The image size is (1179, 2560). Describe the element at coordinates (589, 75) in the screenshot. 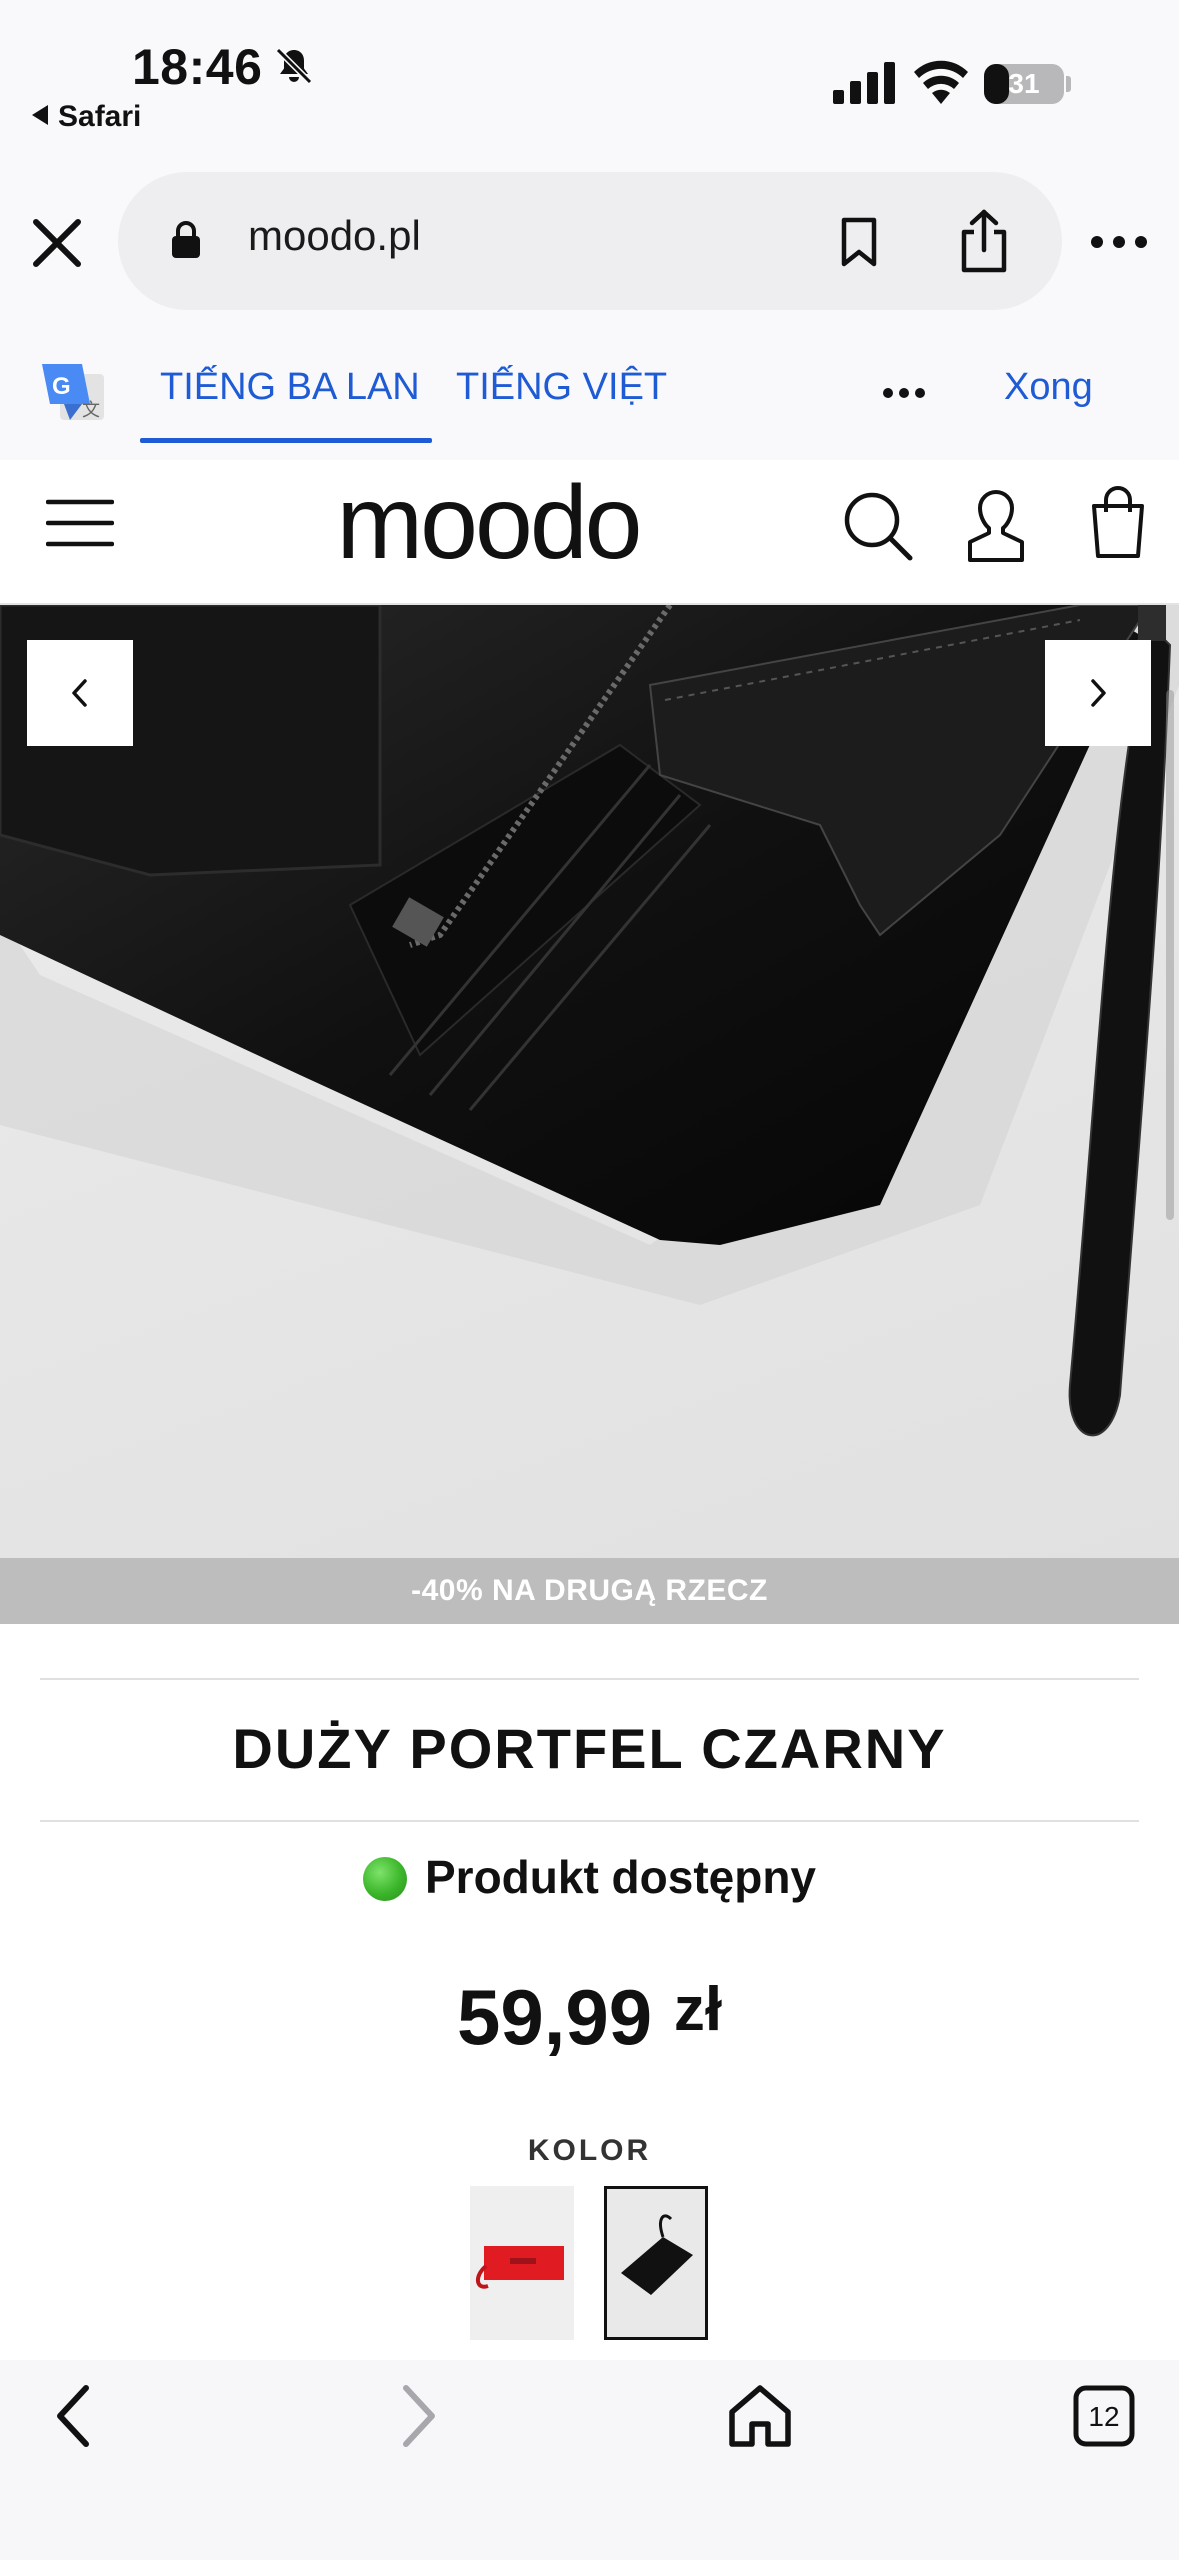

I see `status-bar: 18:46 Safari 31` at that location.